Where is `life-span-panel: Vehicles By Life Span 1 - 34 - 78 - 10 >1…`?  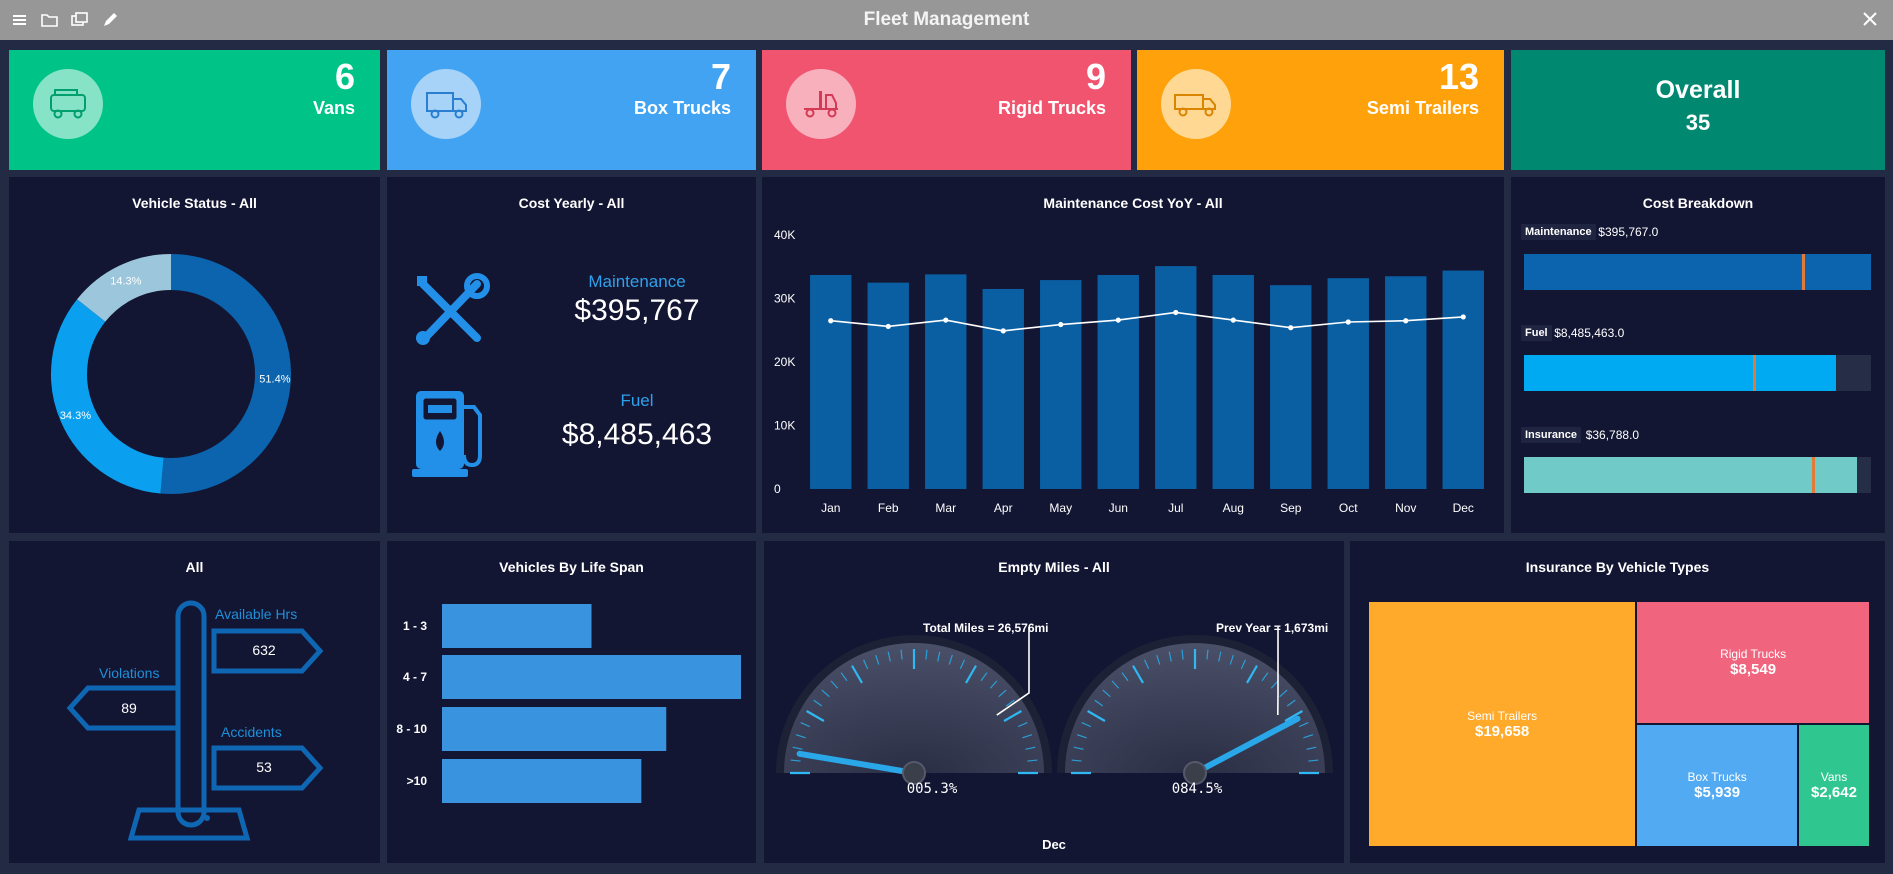
life-span-panel: Vehicles By Life Span 1 - 34 - 78 - 10 >1… is located at coordinates (571, 702).